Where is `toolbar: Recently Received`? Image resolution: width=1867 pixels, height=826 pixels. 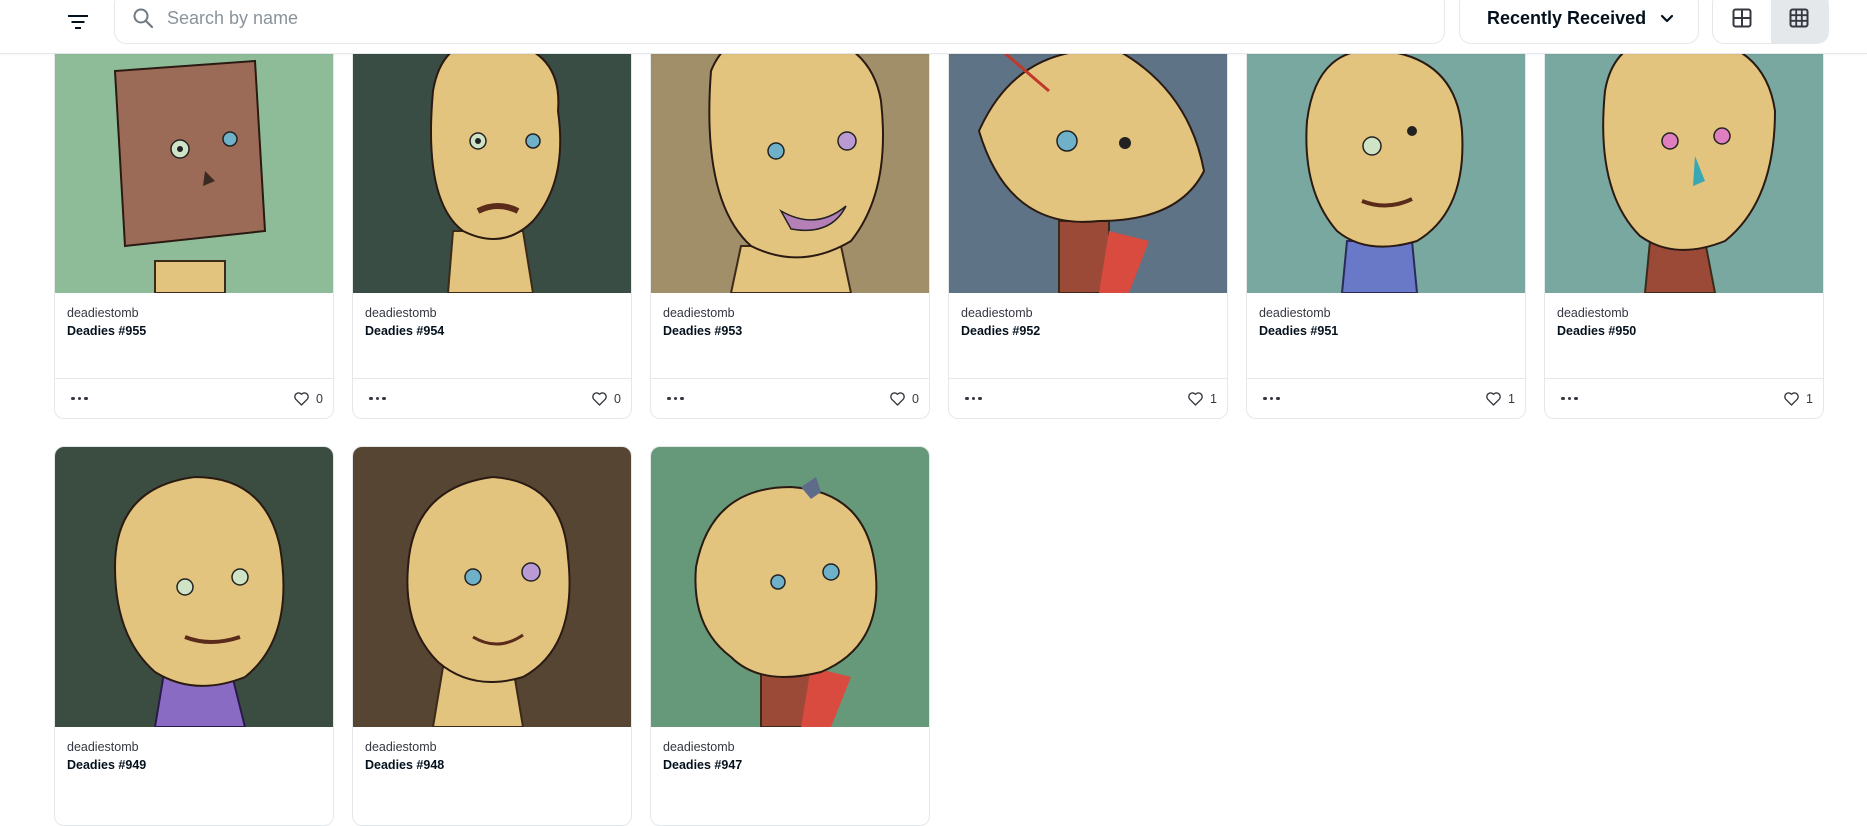 toolbar: Recently Received is located at coordinates (933, 27).